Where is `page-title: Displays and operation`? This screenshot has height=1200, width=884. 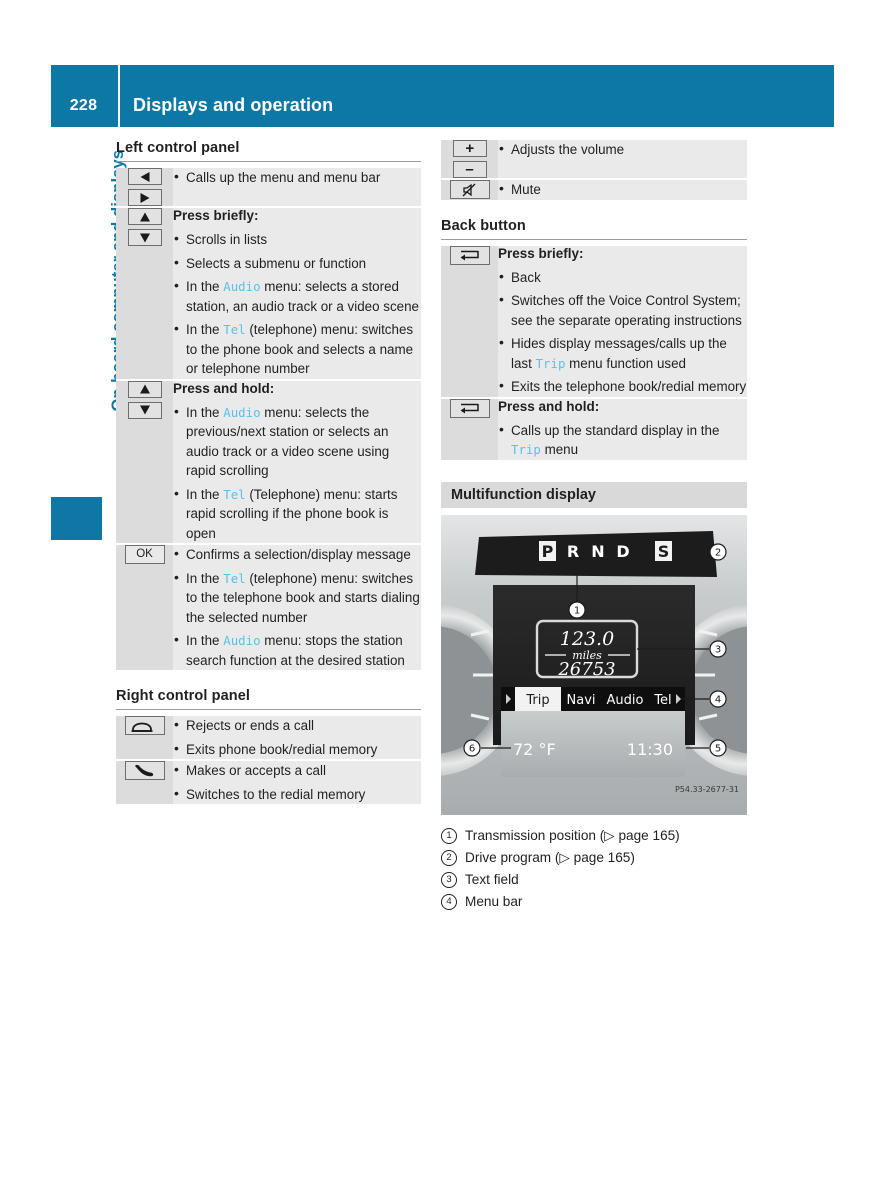
page-title: Displays and operation is located at coordinates (233, 105).